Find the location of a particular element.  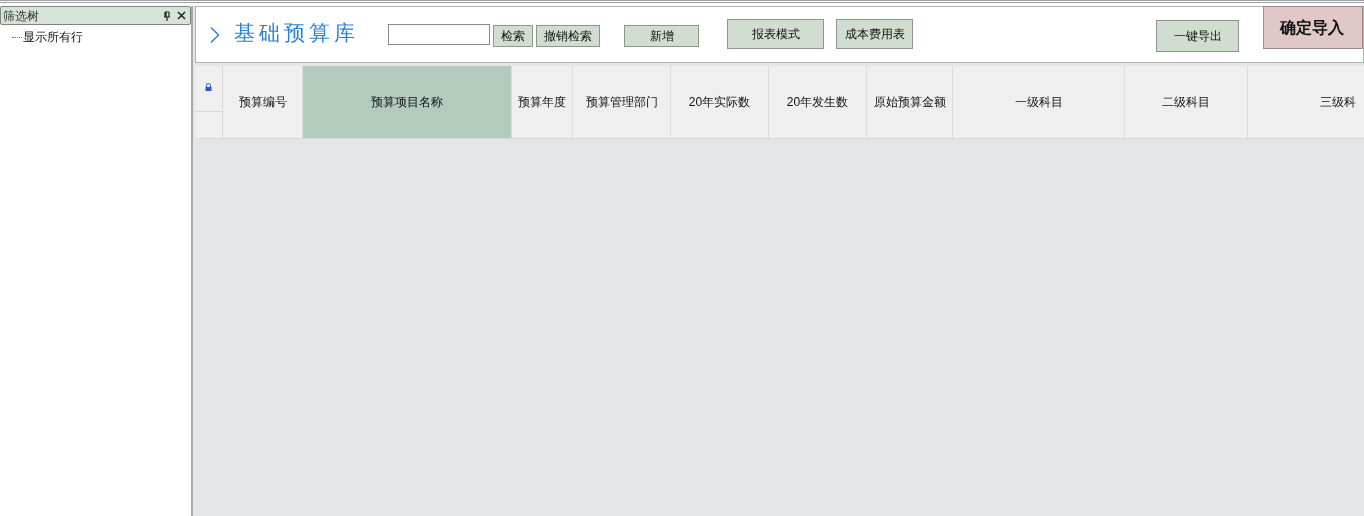

tree-connector is located at coordinates (17, 37).